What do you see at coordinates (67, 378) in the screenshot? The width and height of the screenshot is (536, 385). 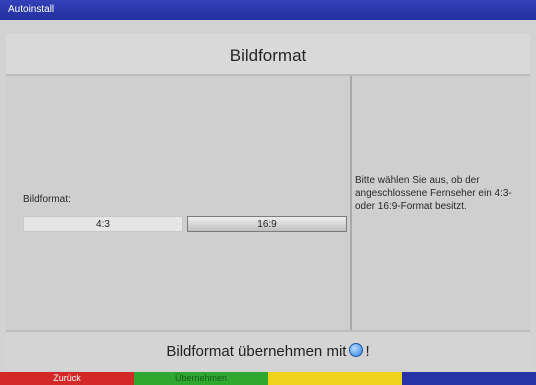 I see `red-key-back: Zurück` at bounding box center [67, 378].